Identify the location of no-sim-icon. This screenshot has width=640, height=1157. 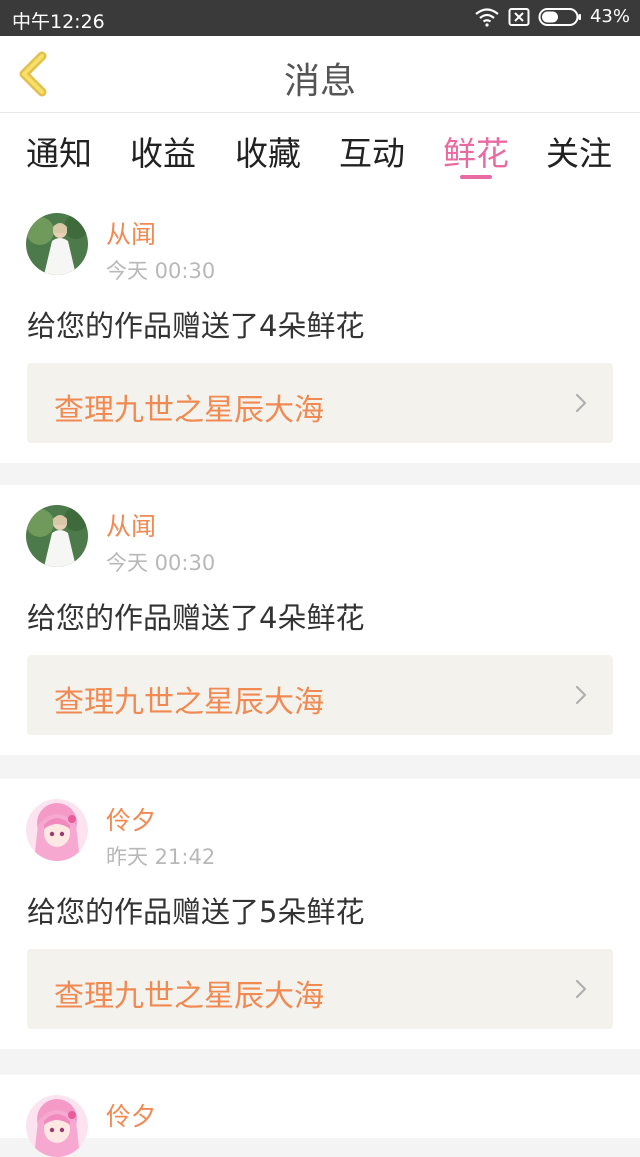
(519, 17).